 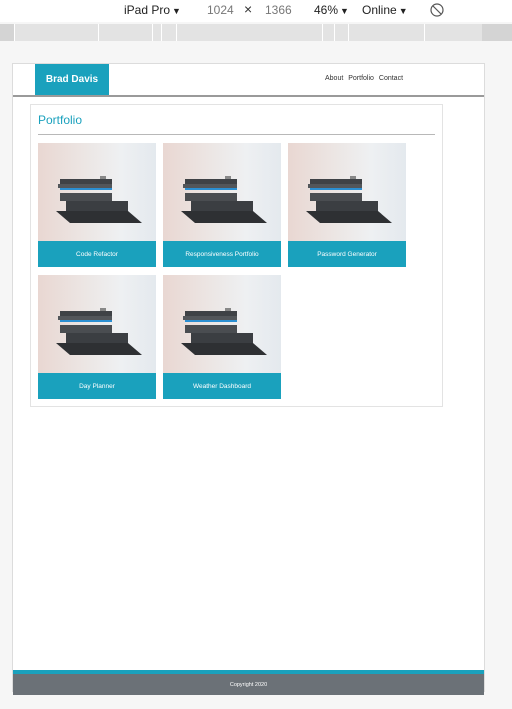 I want to click on width-input: 1024, so click(x=220, y=10).